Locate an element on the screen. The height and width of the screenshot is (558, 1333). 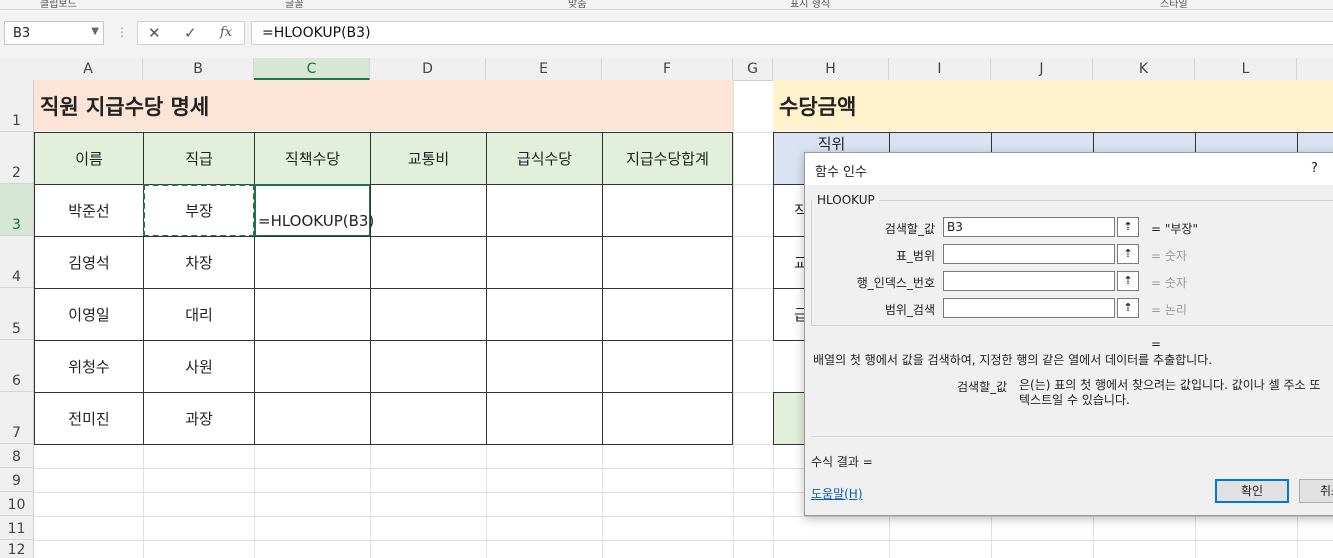
header-total: 지급수당합계 is located at coordinates (667, 158).